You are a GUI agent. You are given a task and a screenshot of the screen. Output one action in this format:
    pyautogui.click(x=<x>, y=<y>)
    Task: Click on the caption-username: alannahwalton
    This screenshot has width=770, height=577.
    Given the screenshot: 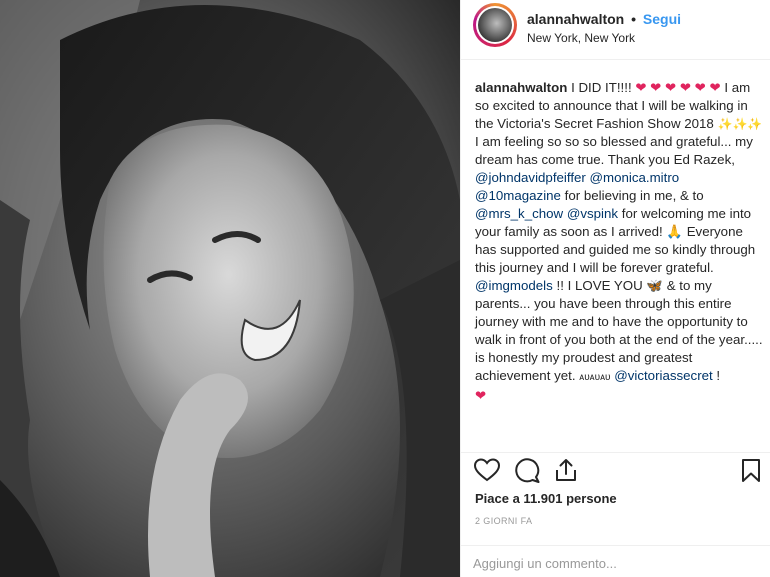 What is the action you would take?
    pyautogui.click(x=521, y=87)
    